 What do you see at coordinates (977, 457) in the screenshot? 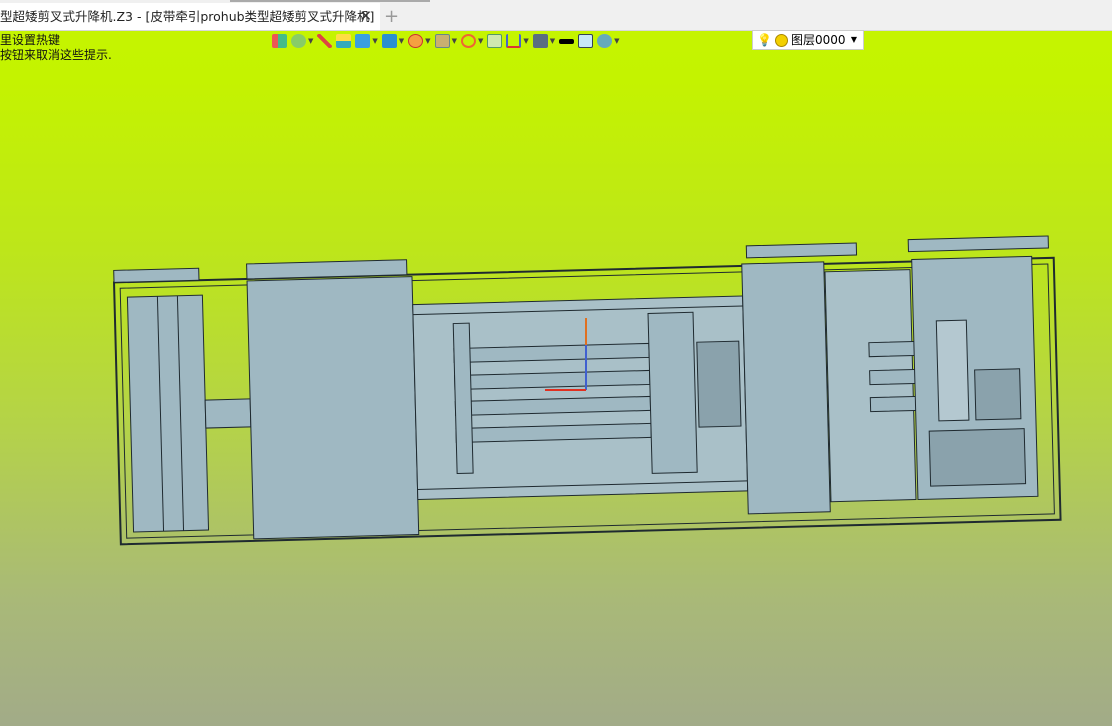
I see `gearbox` at bounding box center [977, 457].